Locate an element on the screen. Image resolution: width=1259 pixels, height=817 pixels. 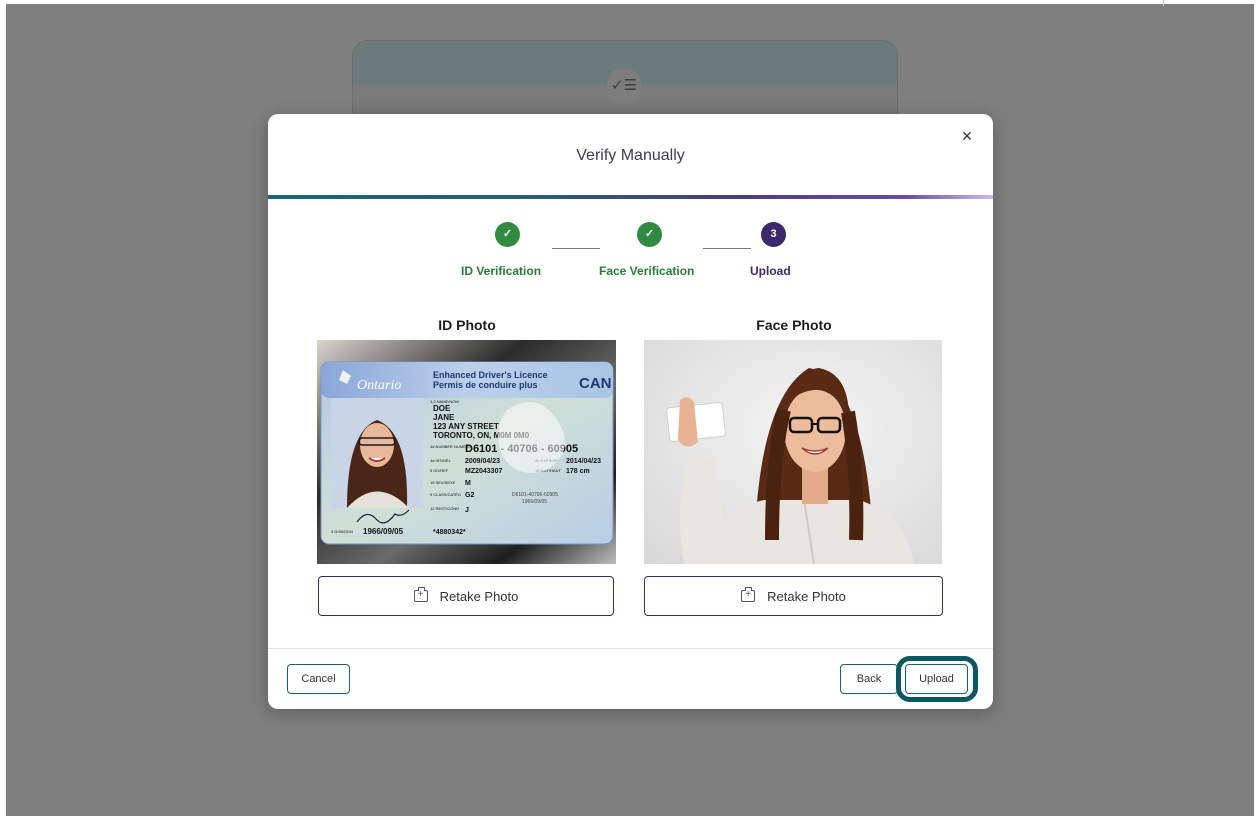
back-button: Back is located at coordinates (869, 679).